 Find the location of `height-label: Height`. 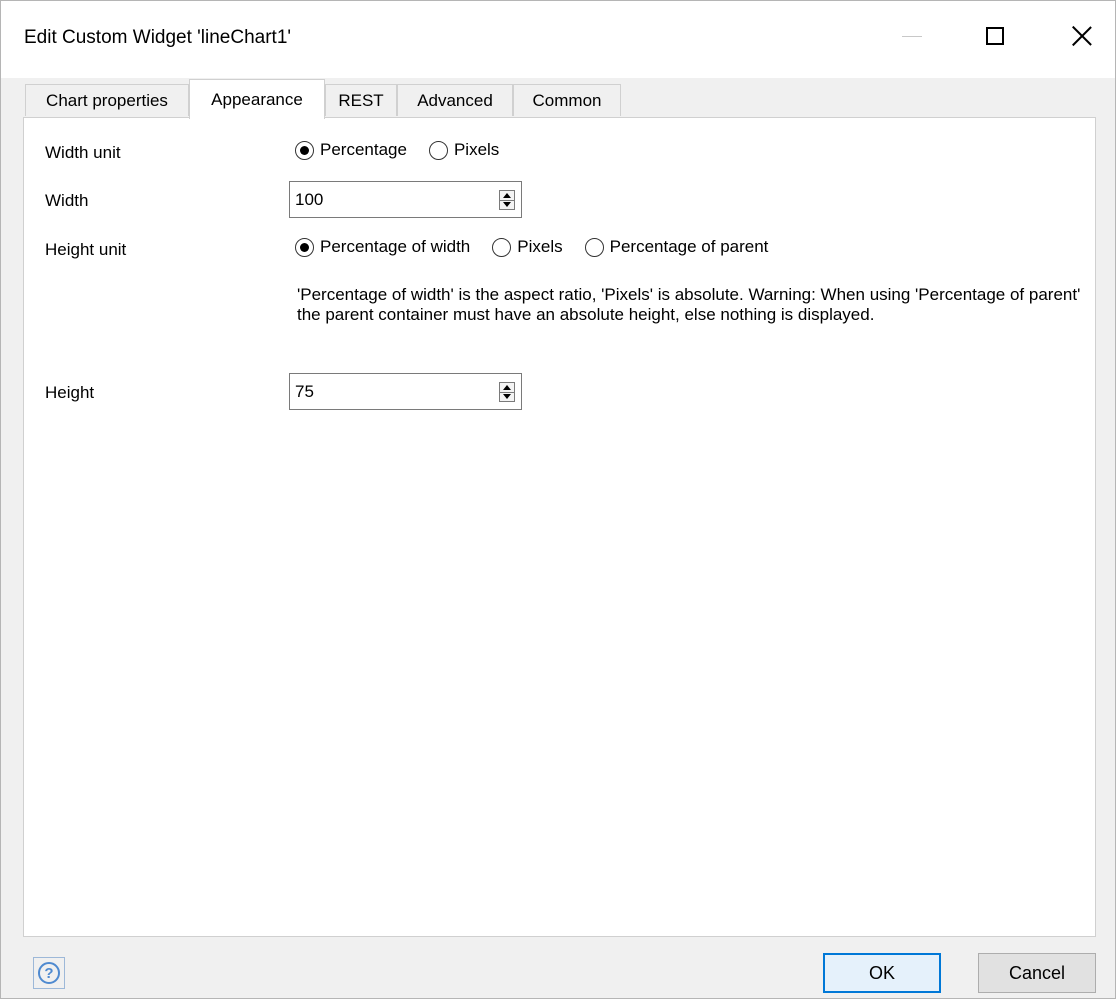

height-label: Height is located at coordinates (70, 392).